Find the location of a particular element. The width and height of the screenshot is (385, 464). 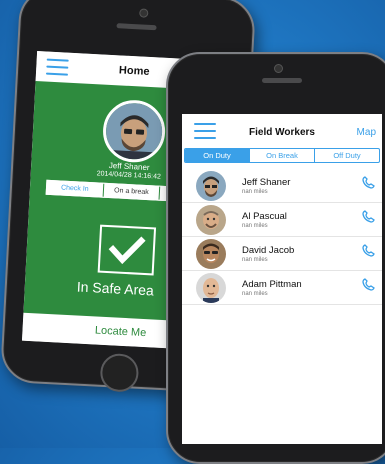

worker-name: Adam Pittman is located at coordinates (272, 284).